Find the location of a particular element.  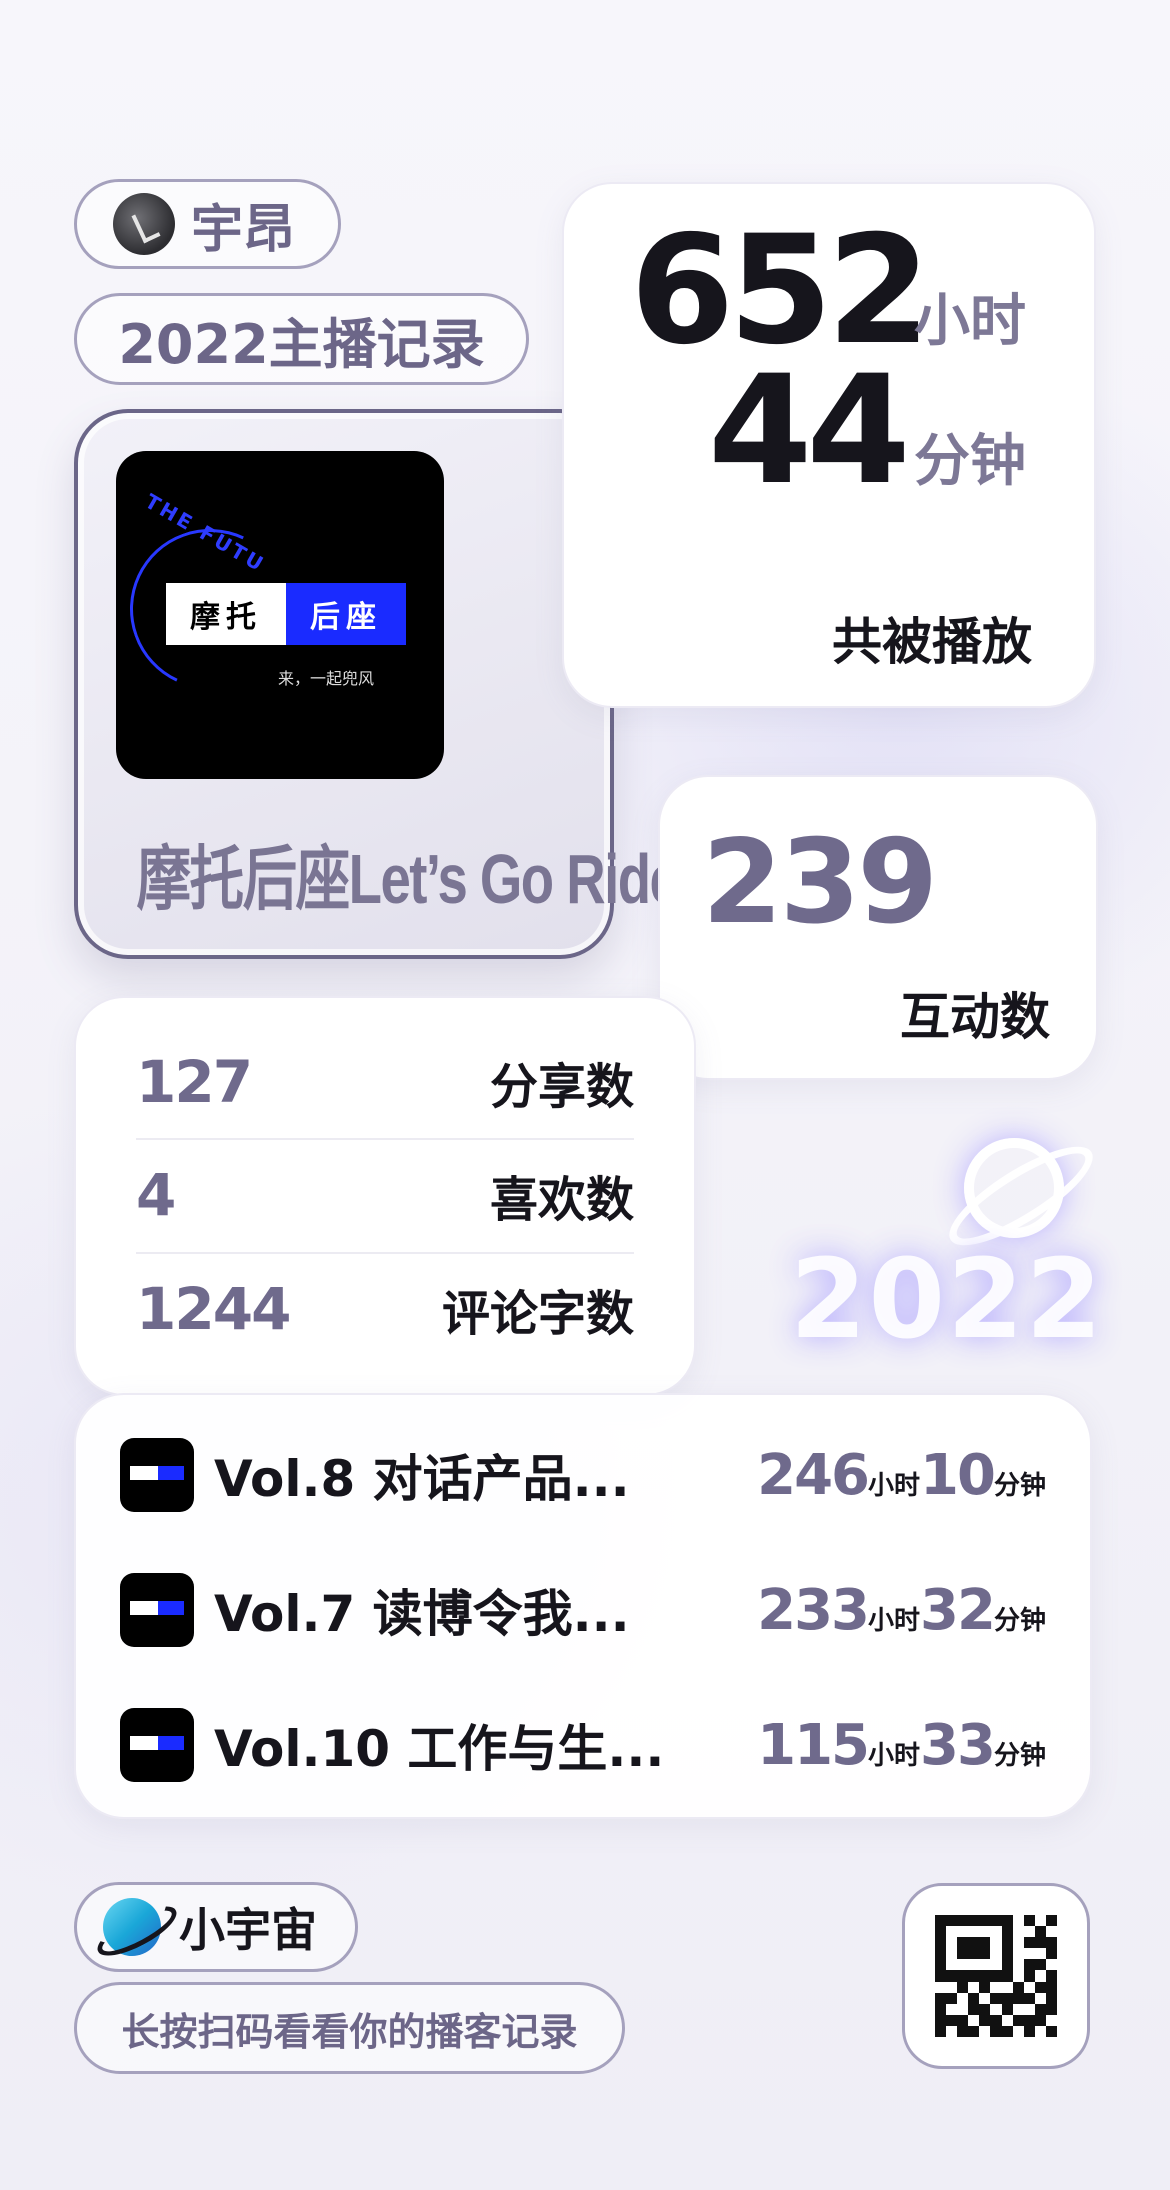

qr-code-icon is located at coordinates (996, 1976).